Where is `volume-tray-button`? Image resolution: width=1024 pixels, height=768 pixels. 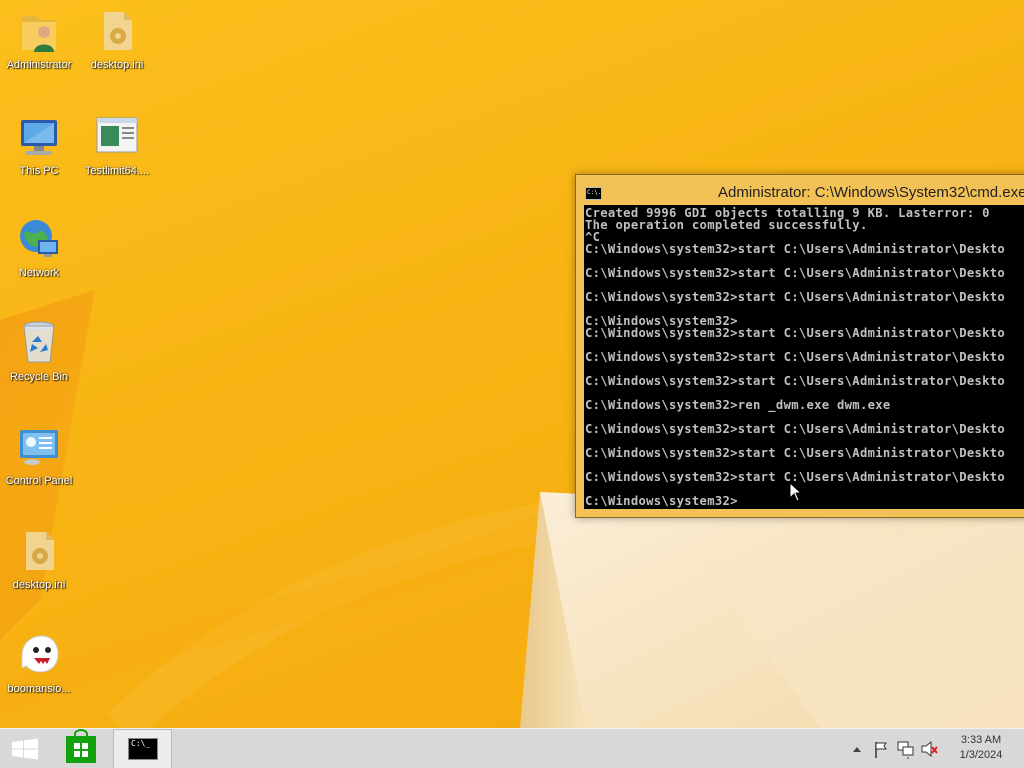 volume-tray-button is located at coordinates (930, 748).